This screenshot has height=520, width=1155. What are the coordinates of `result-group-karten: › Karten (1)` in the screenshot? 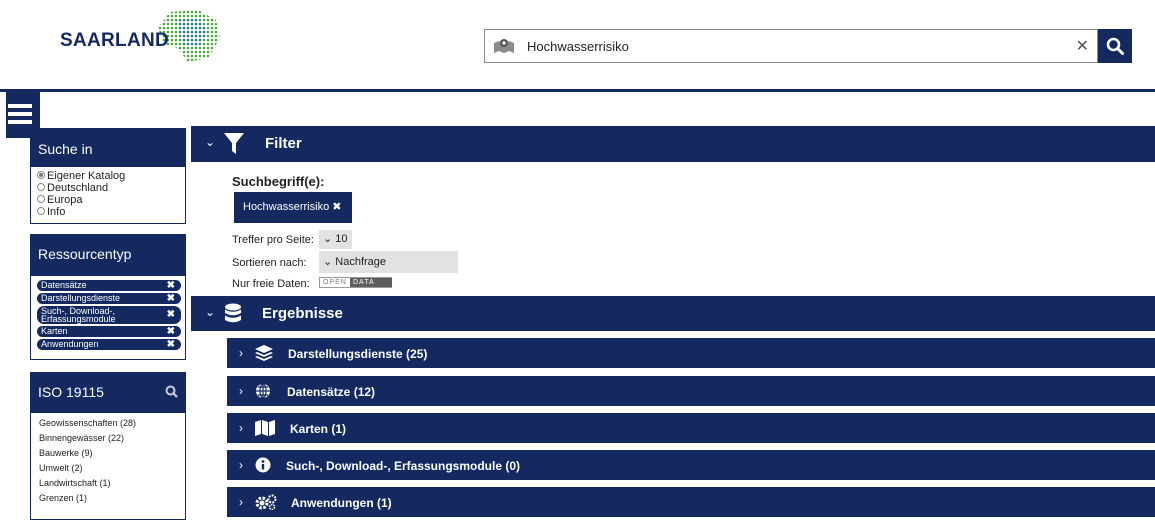 It's located at (691, 428).